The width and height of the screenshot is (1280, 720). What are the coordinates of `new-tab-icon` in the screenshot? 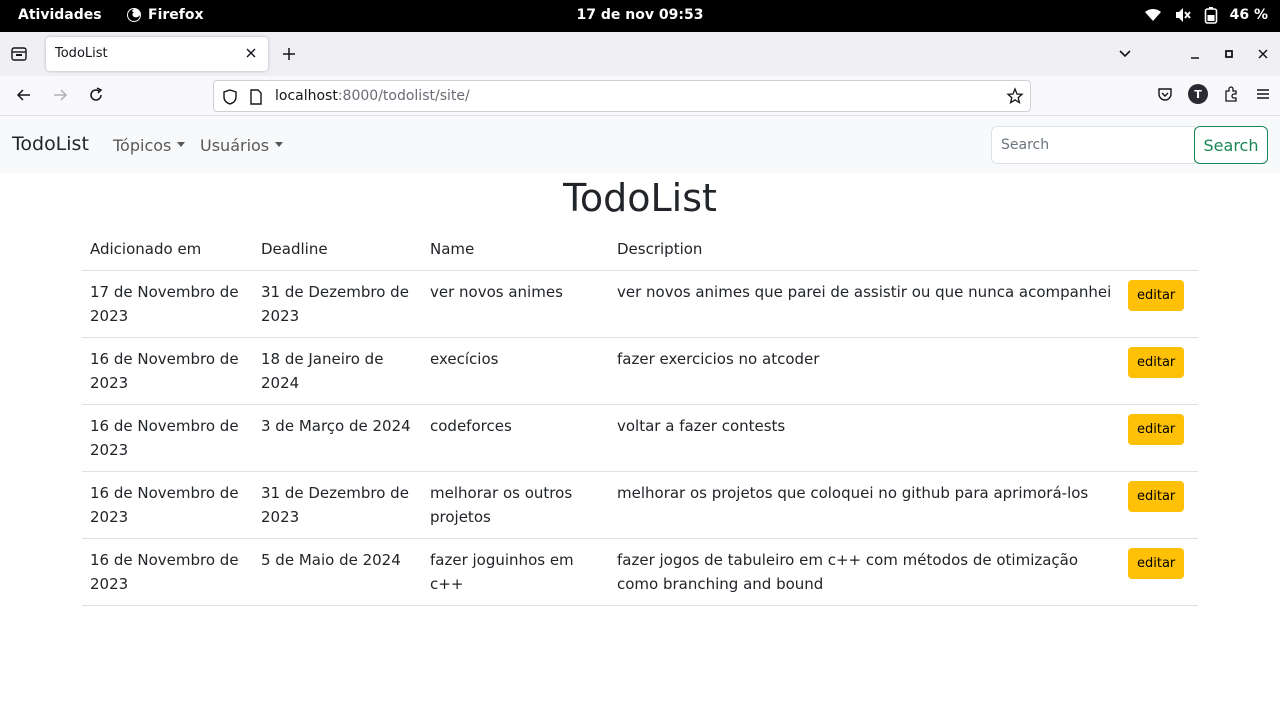 It's located at (289, 54).